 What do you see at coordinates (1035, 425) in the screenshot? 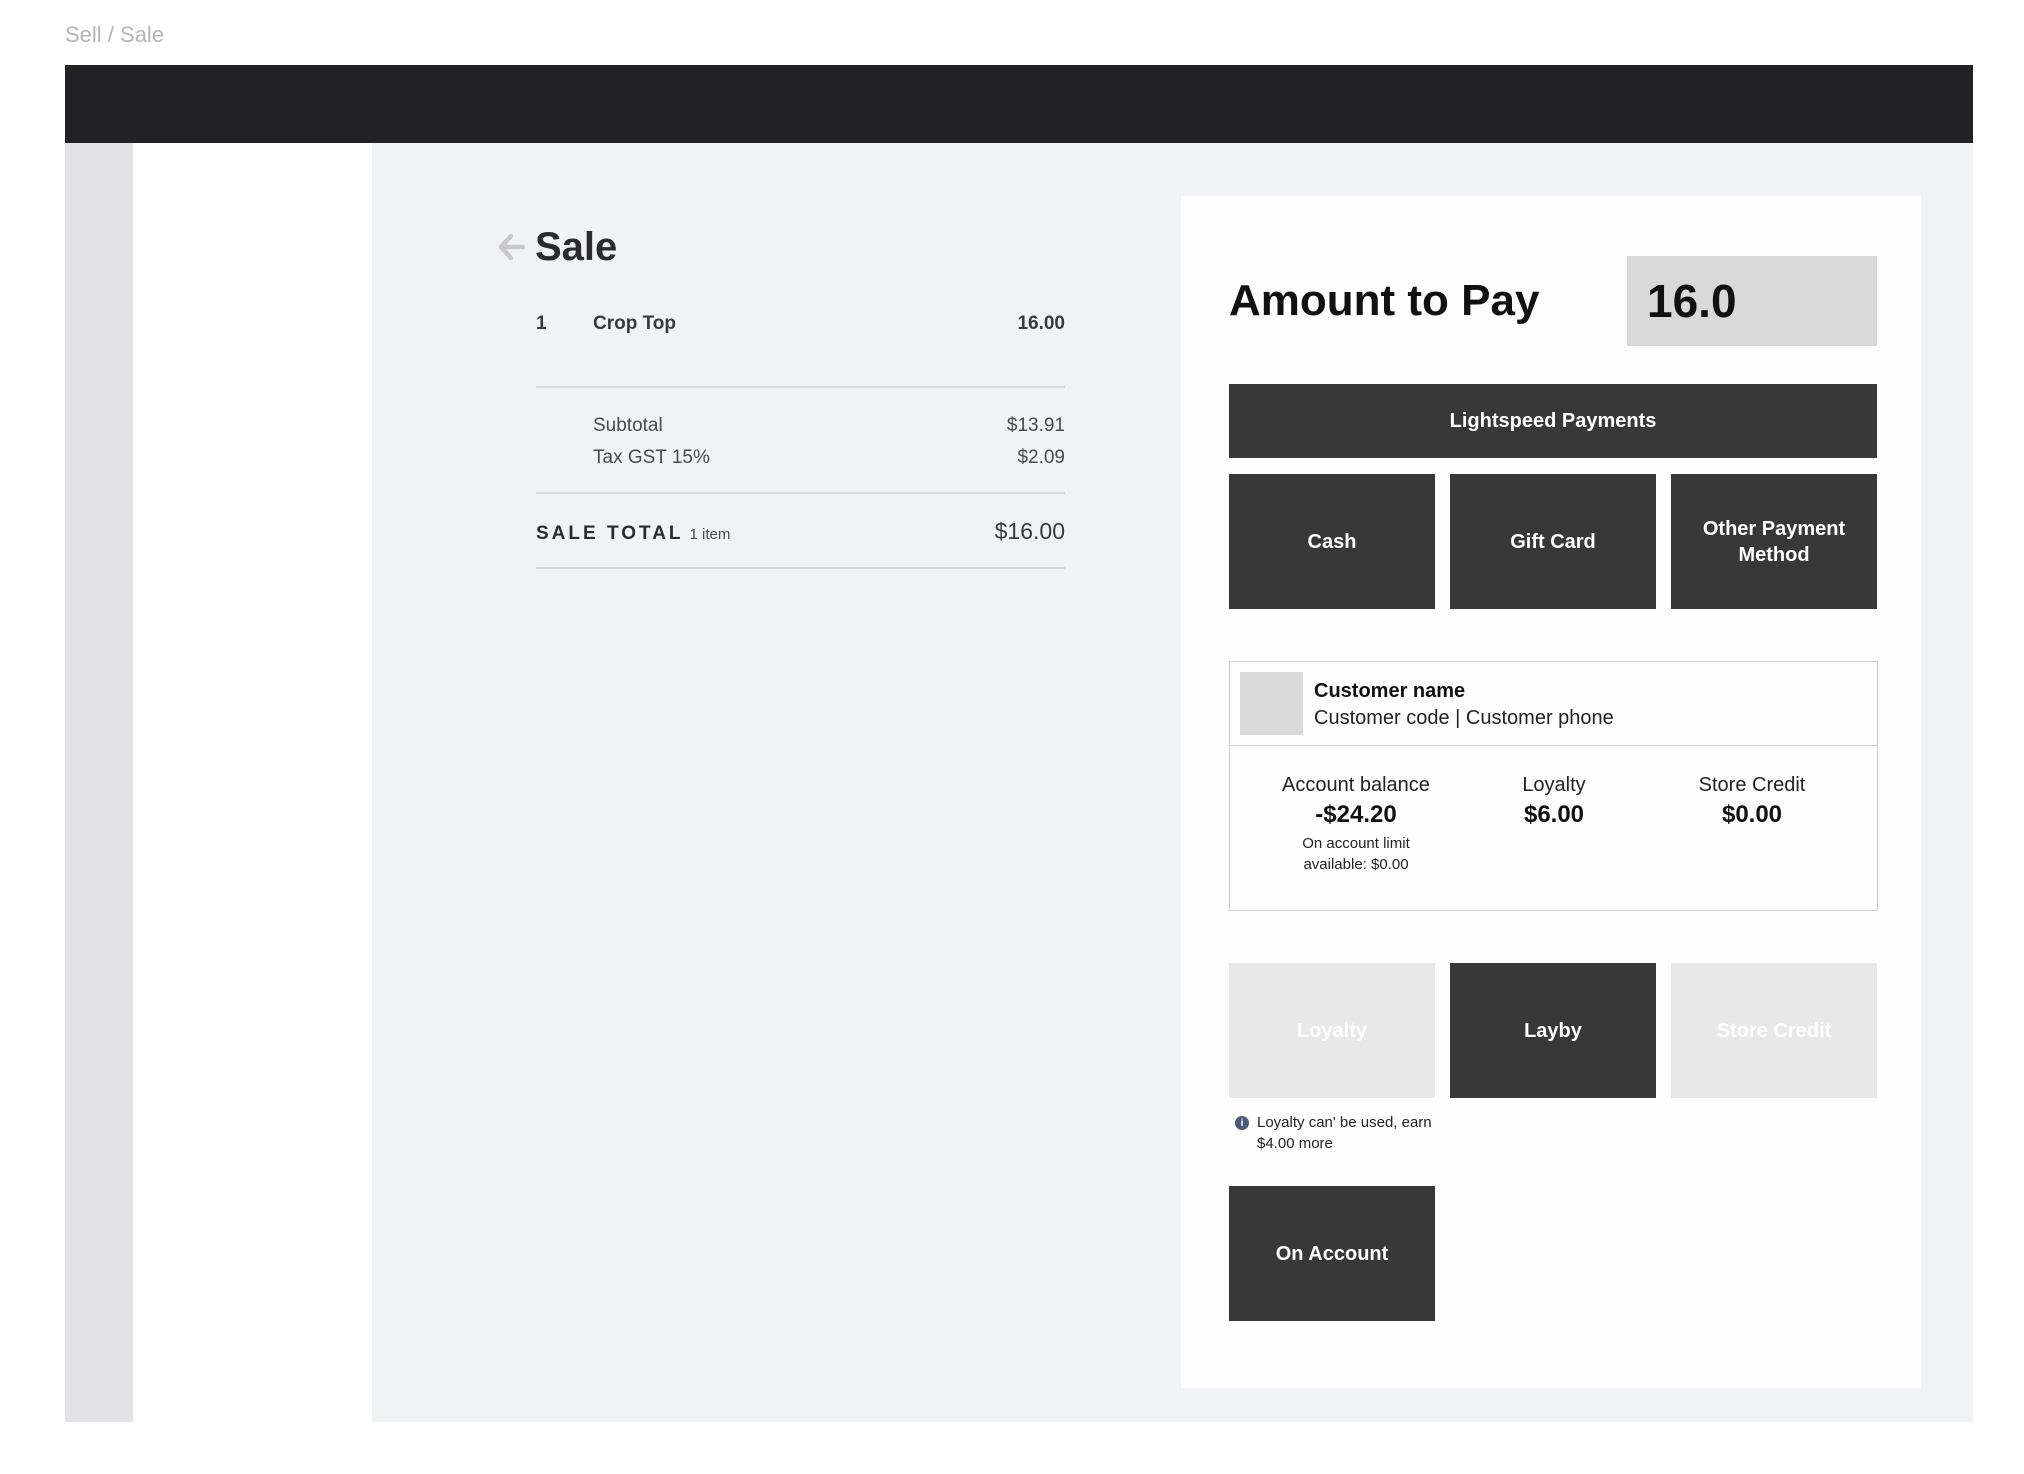
I see `subtotal-value: $13.91` at bounding box center [1035, 425].